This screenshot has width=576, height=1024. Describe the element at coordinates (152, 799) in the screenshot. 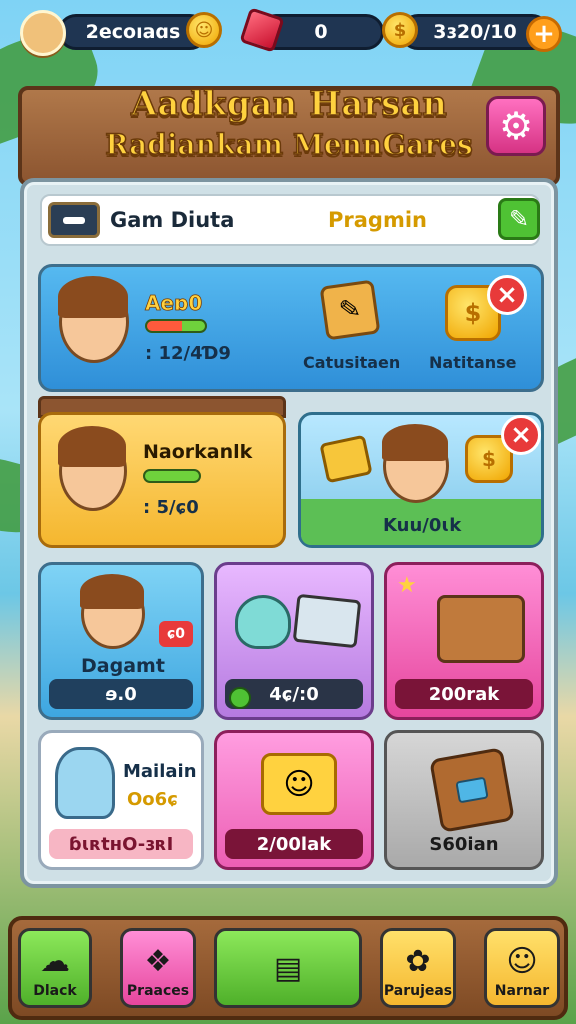

I see `tile4-sub: Oo6ɕ` at that location.